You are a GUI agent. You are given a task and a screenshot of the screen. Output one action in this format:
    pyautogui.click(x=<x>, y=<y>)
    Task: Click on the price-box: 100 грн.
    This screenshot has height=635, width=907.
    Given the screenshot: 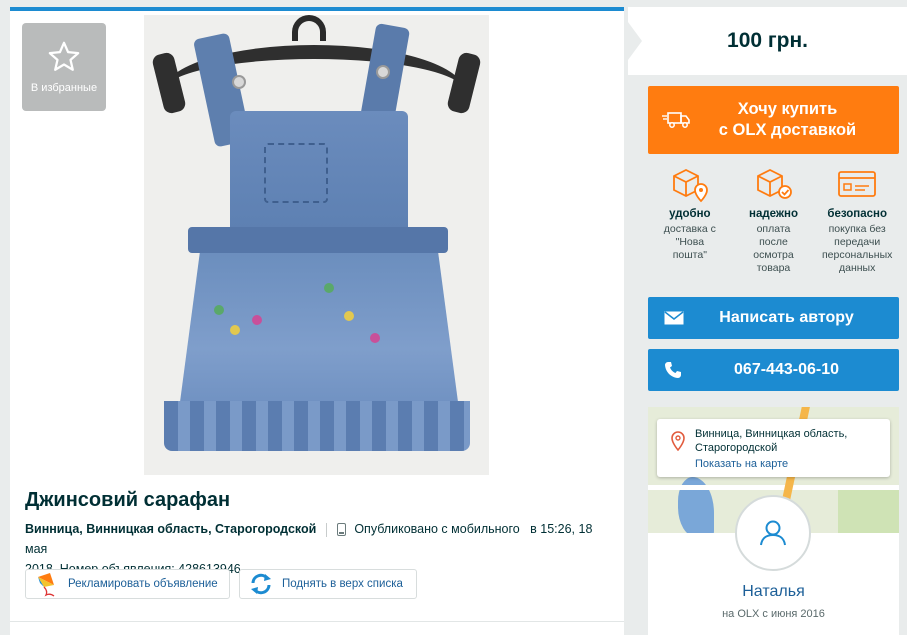 What is the action you would take?
    pyautogui.click(x=767, y=41)
    